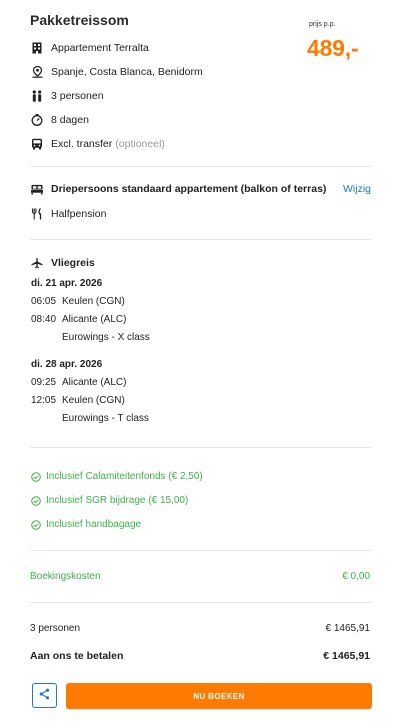 Image resolution: width=415 pixels, height=721 pixels. What do you see at coordinates (65, 576) in the screenshot?
I see `booking-fee-label: Boekingskosten` at bounding box center [65, 576].